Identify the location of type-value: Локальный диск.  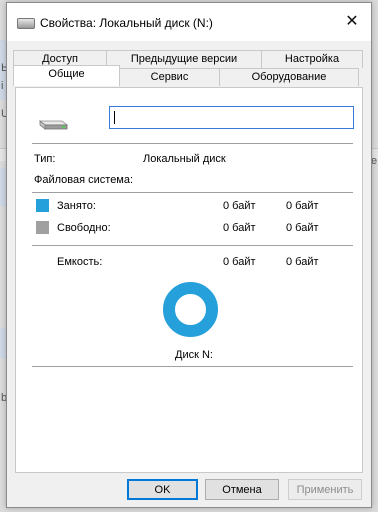
(184, 159).